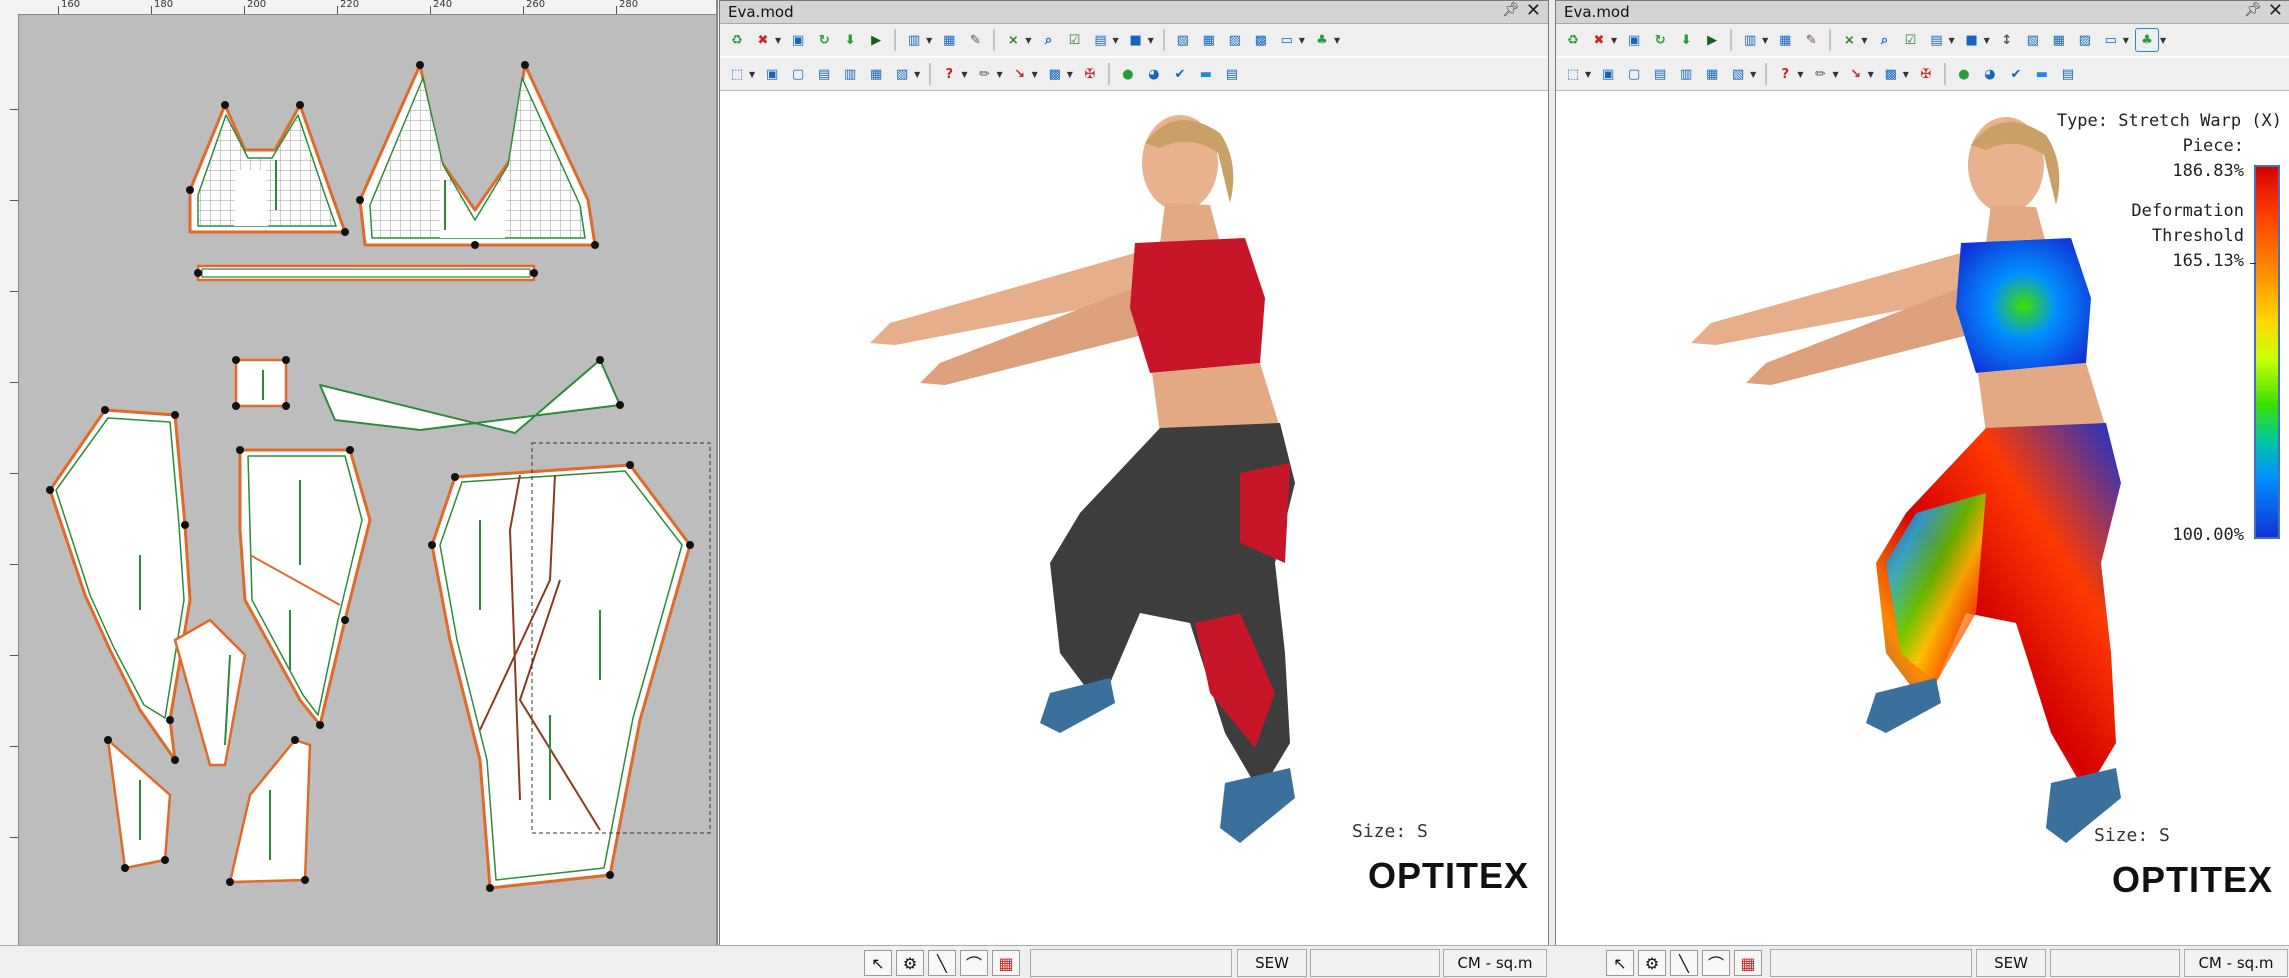 Image resolution: width=2289 pixels, height=978 pixels. Describe the element at coordinates (1910, 40) in the screenshot. I see `check-icon: ☑` at that location.